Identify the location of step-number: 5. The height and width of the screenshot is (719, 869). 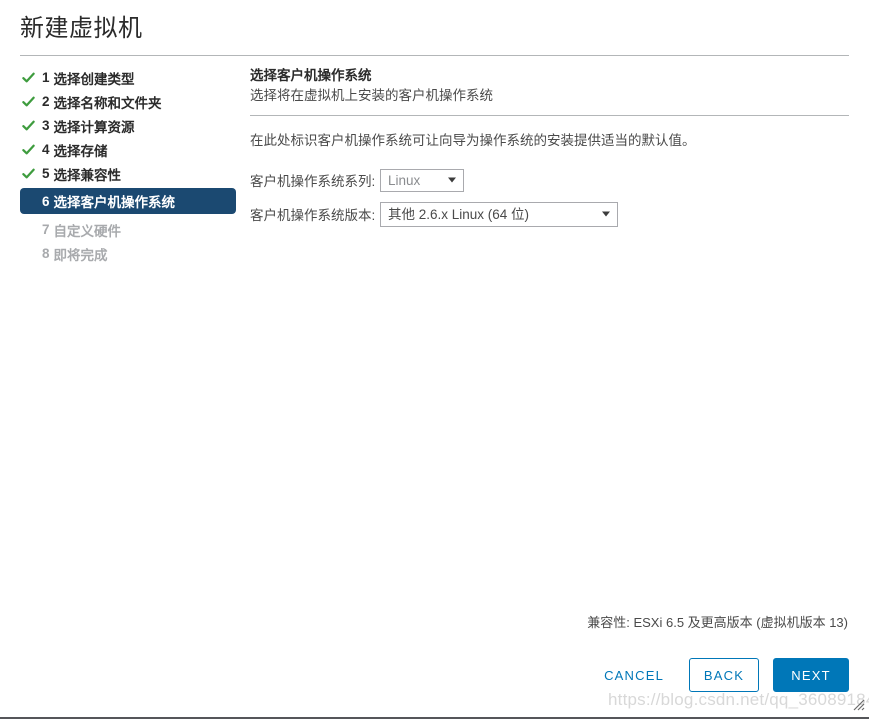
(46, 173).